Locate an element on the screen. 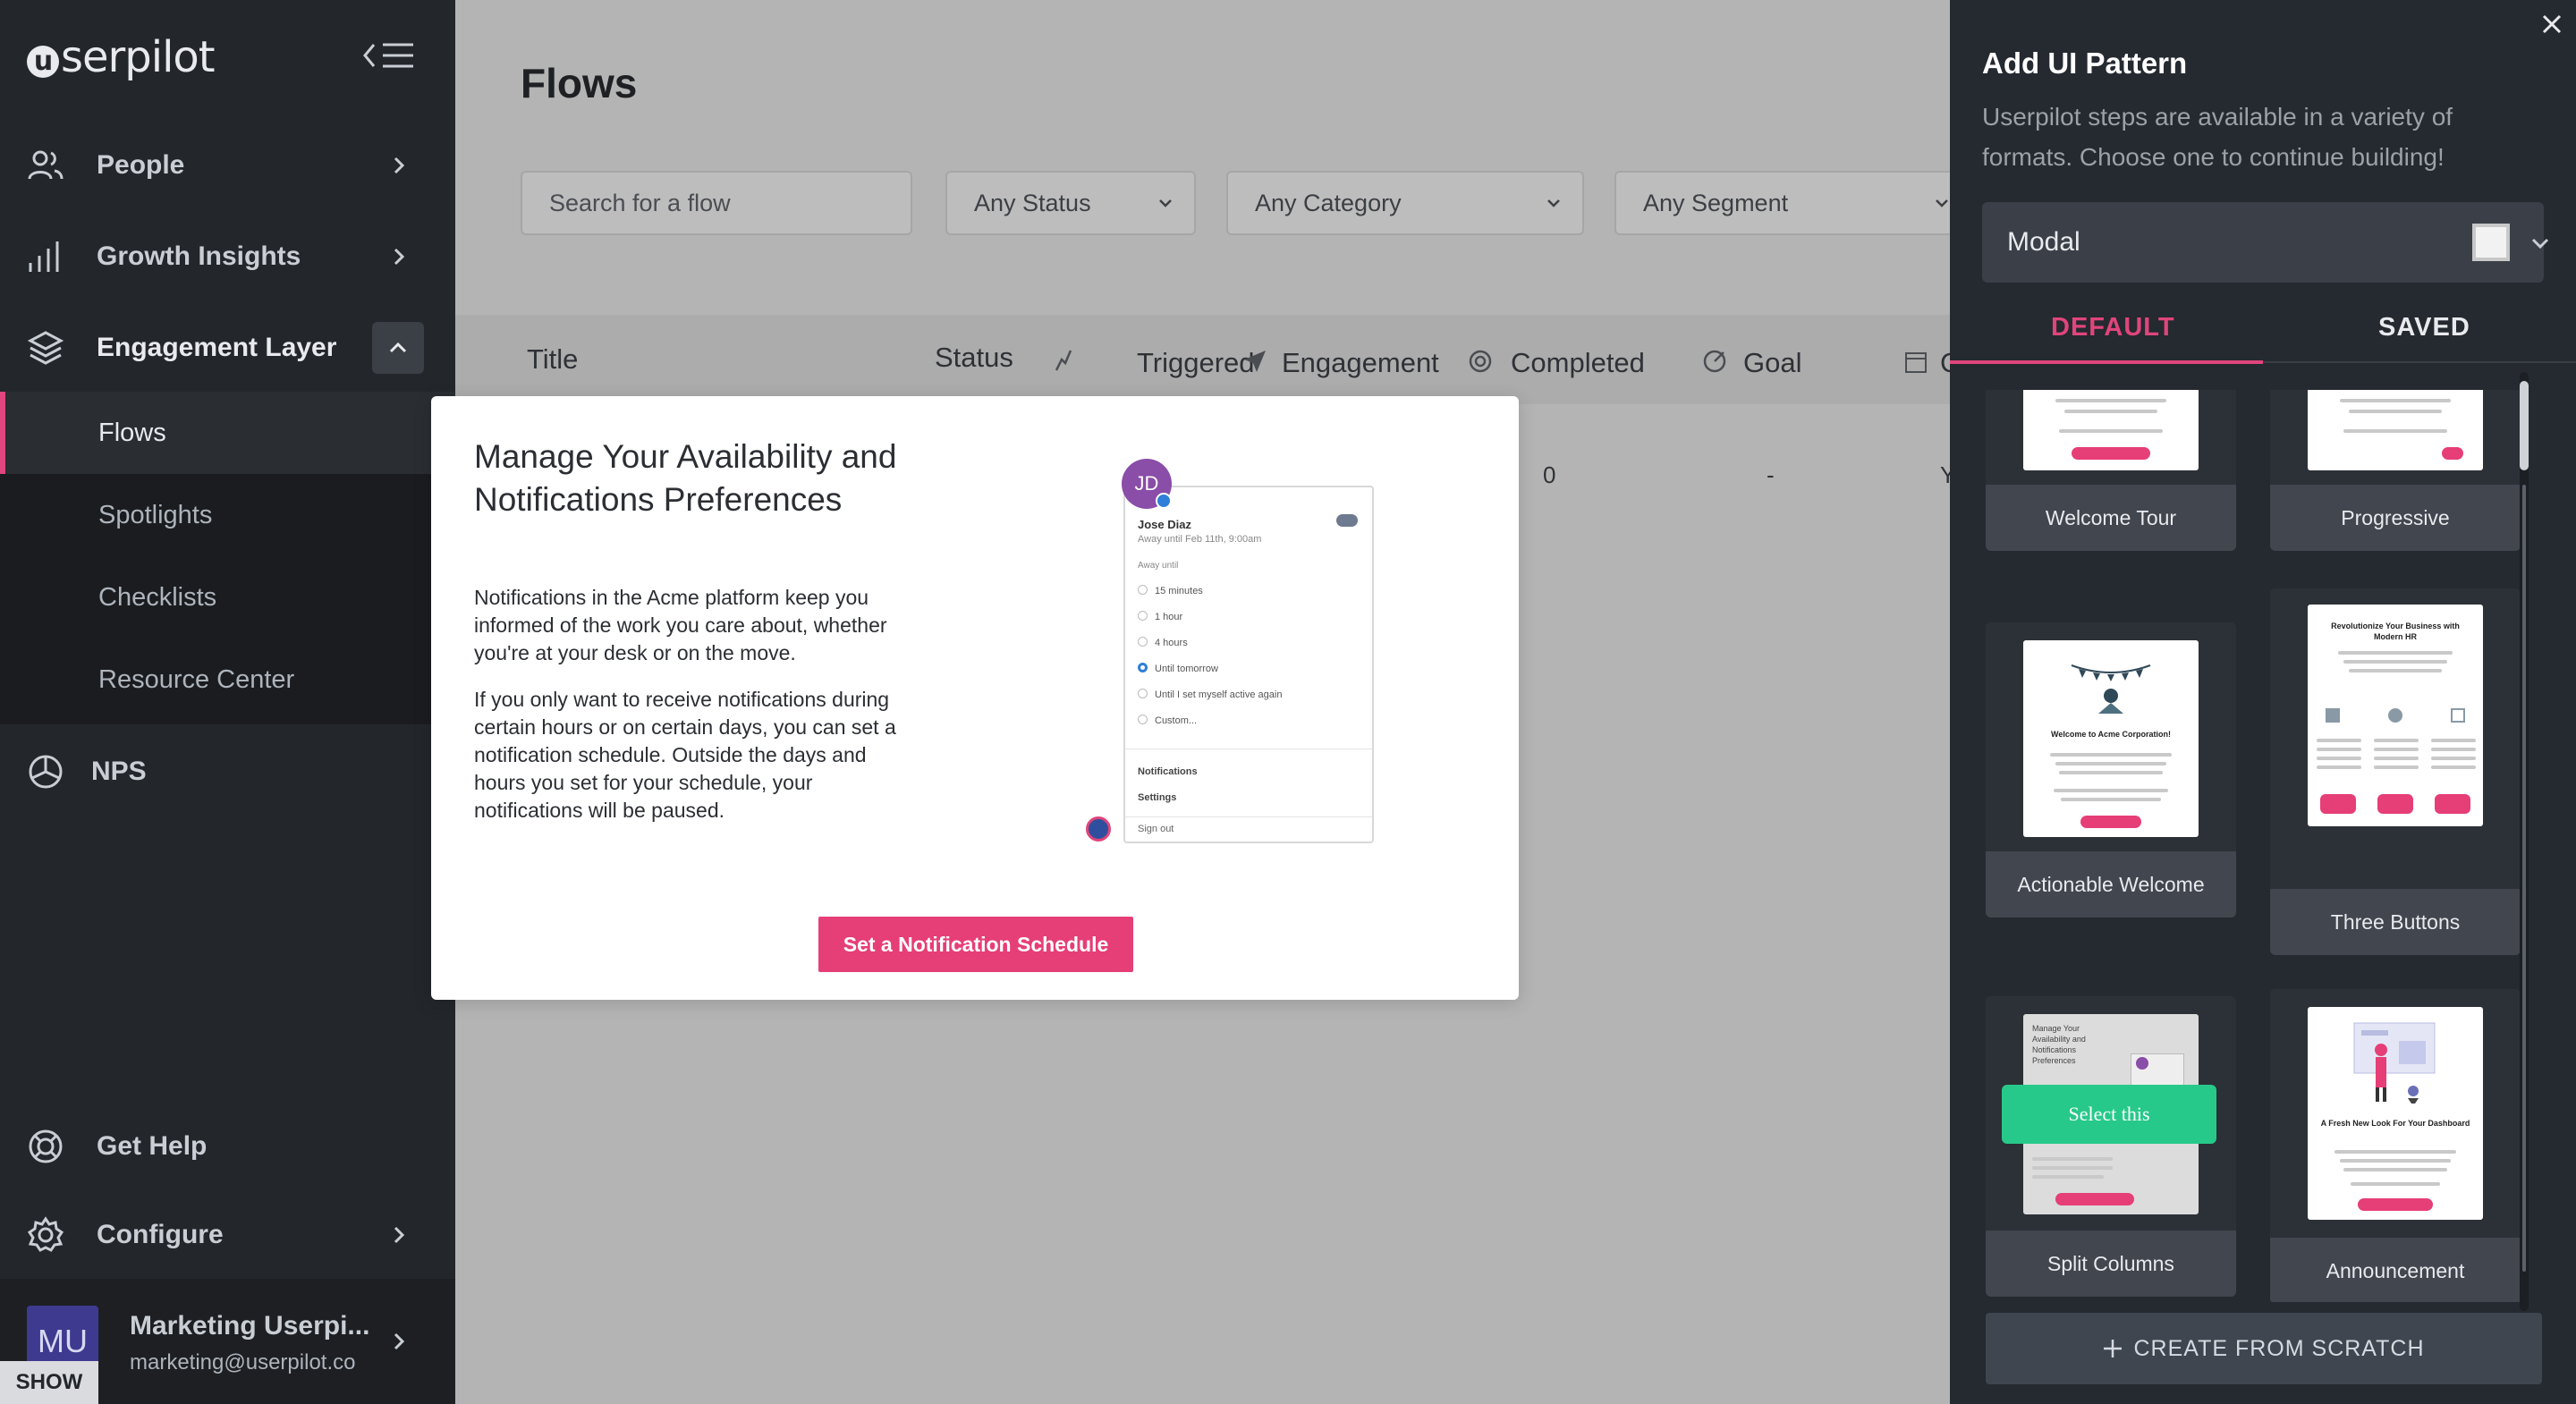  nav-label: Engagement Layer is located at coordinates (217, 348).